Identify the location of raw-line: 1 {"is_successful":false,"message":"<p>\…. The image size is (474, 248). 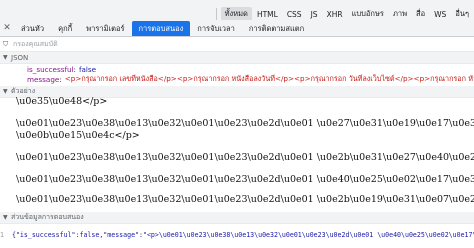
(237, 235).